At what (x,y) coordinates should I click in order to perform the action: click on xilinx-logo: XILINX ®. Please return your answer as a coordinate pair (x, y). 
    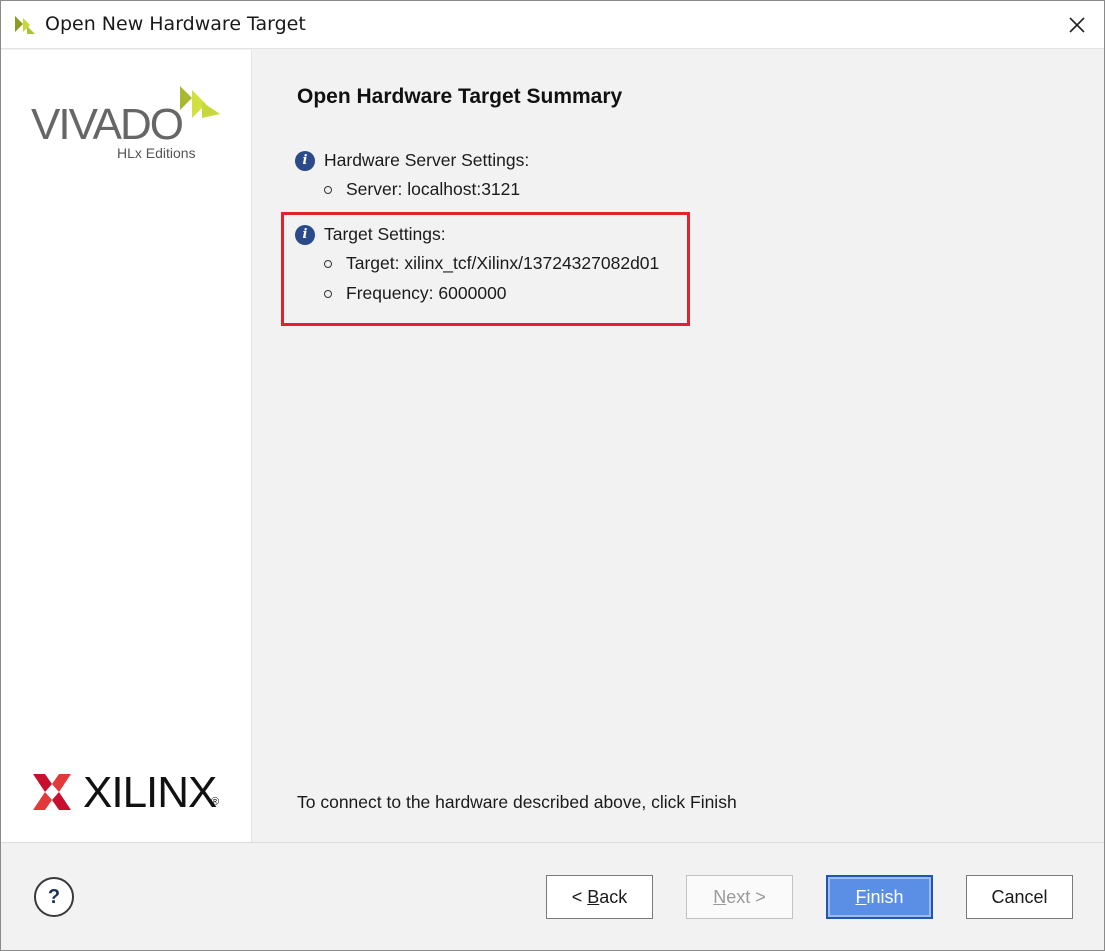
    Looking at the image, I should click on (133, 793).